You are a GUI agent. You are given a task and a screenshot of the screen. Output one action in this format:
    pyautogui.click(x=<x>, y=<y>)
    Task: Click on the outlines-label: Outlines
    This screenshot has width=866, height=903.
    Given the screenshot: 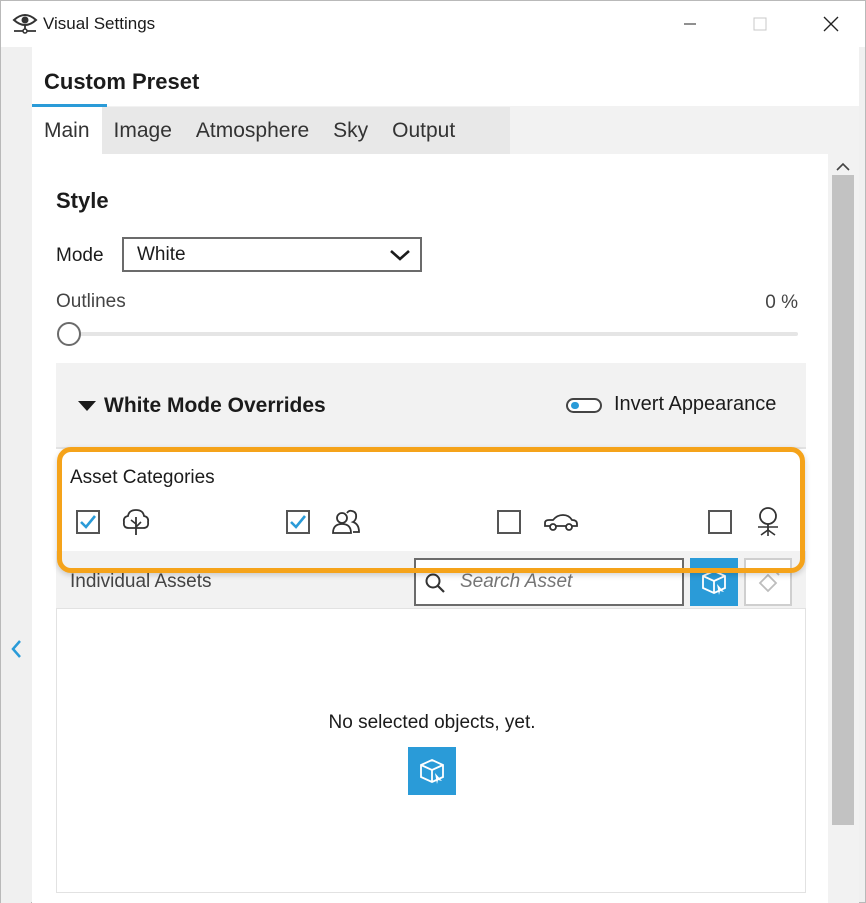 What is the action you would take?
    pyautogui.click(x=91, y=301)
    